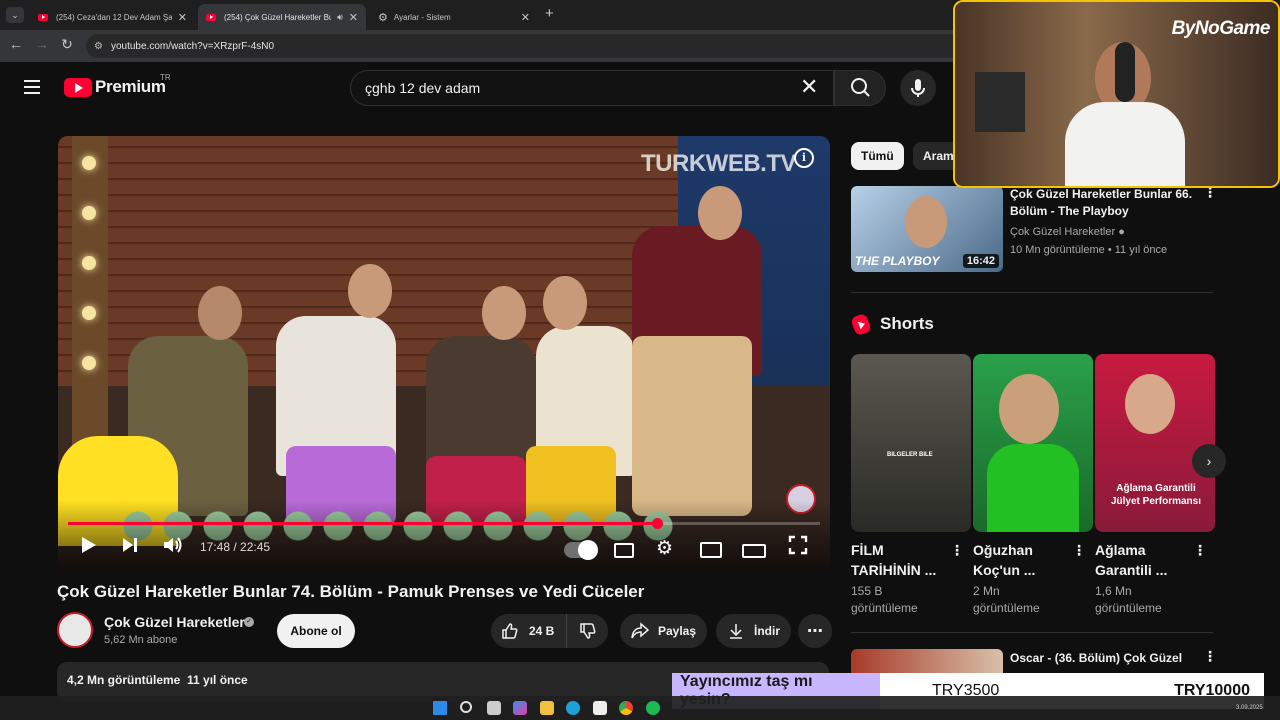 The height and width of the screenshot is (720, 1280). Describe the element at coordinates (316, 631) in the screenshot. I see `subscribe-button: Abone ol` at that location.